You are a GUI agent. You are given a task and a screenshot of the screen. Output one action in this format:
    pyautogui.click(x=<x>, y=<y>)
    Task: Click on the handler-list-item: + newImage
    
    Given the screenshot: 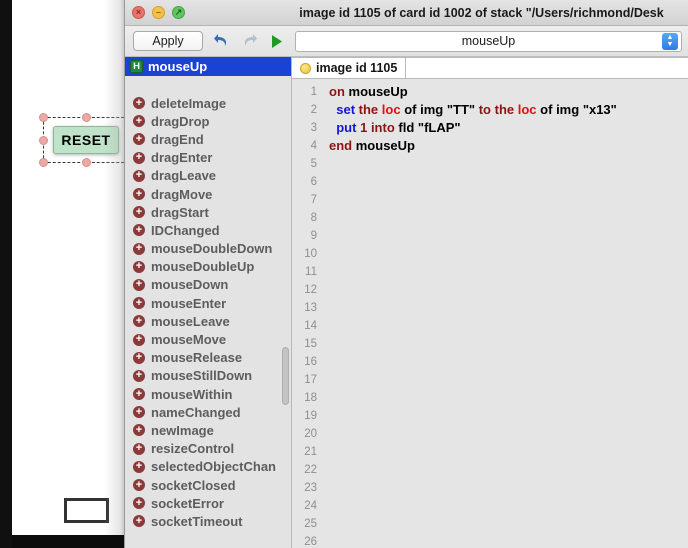 What is the action you would take?
    pyautogui.click(x=208, y=430)
    